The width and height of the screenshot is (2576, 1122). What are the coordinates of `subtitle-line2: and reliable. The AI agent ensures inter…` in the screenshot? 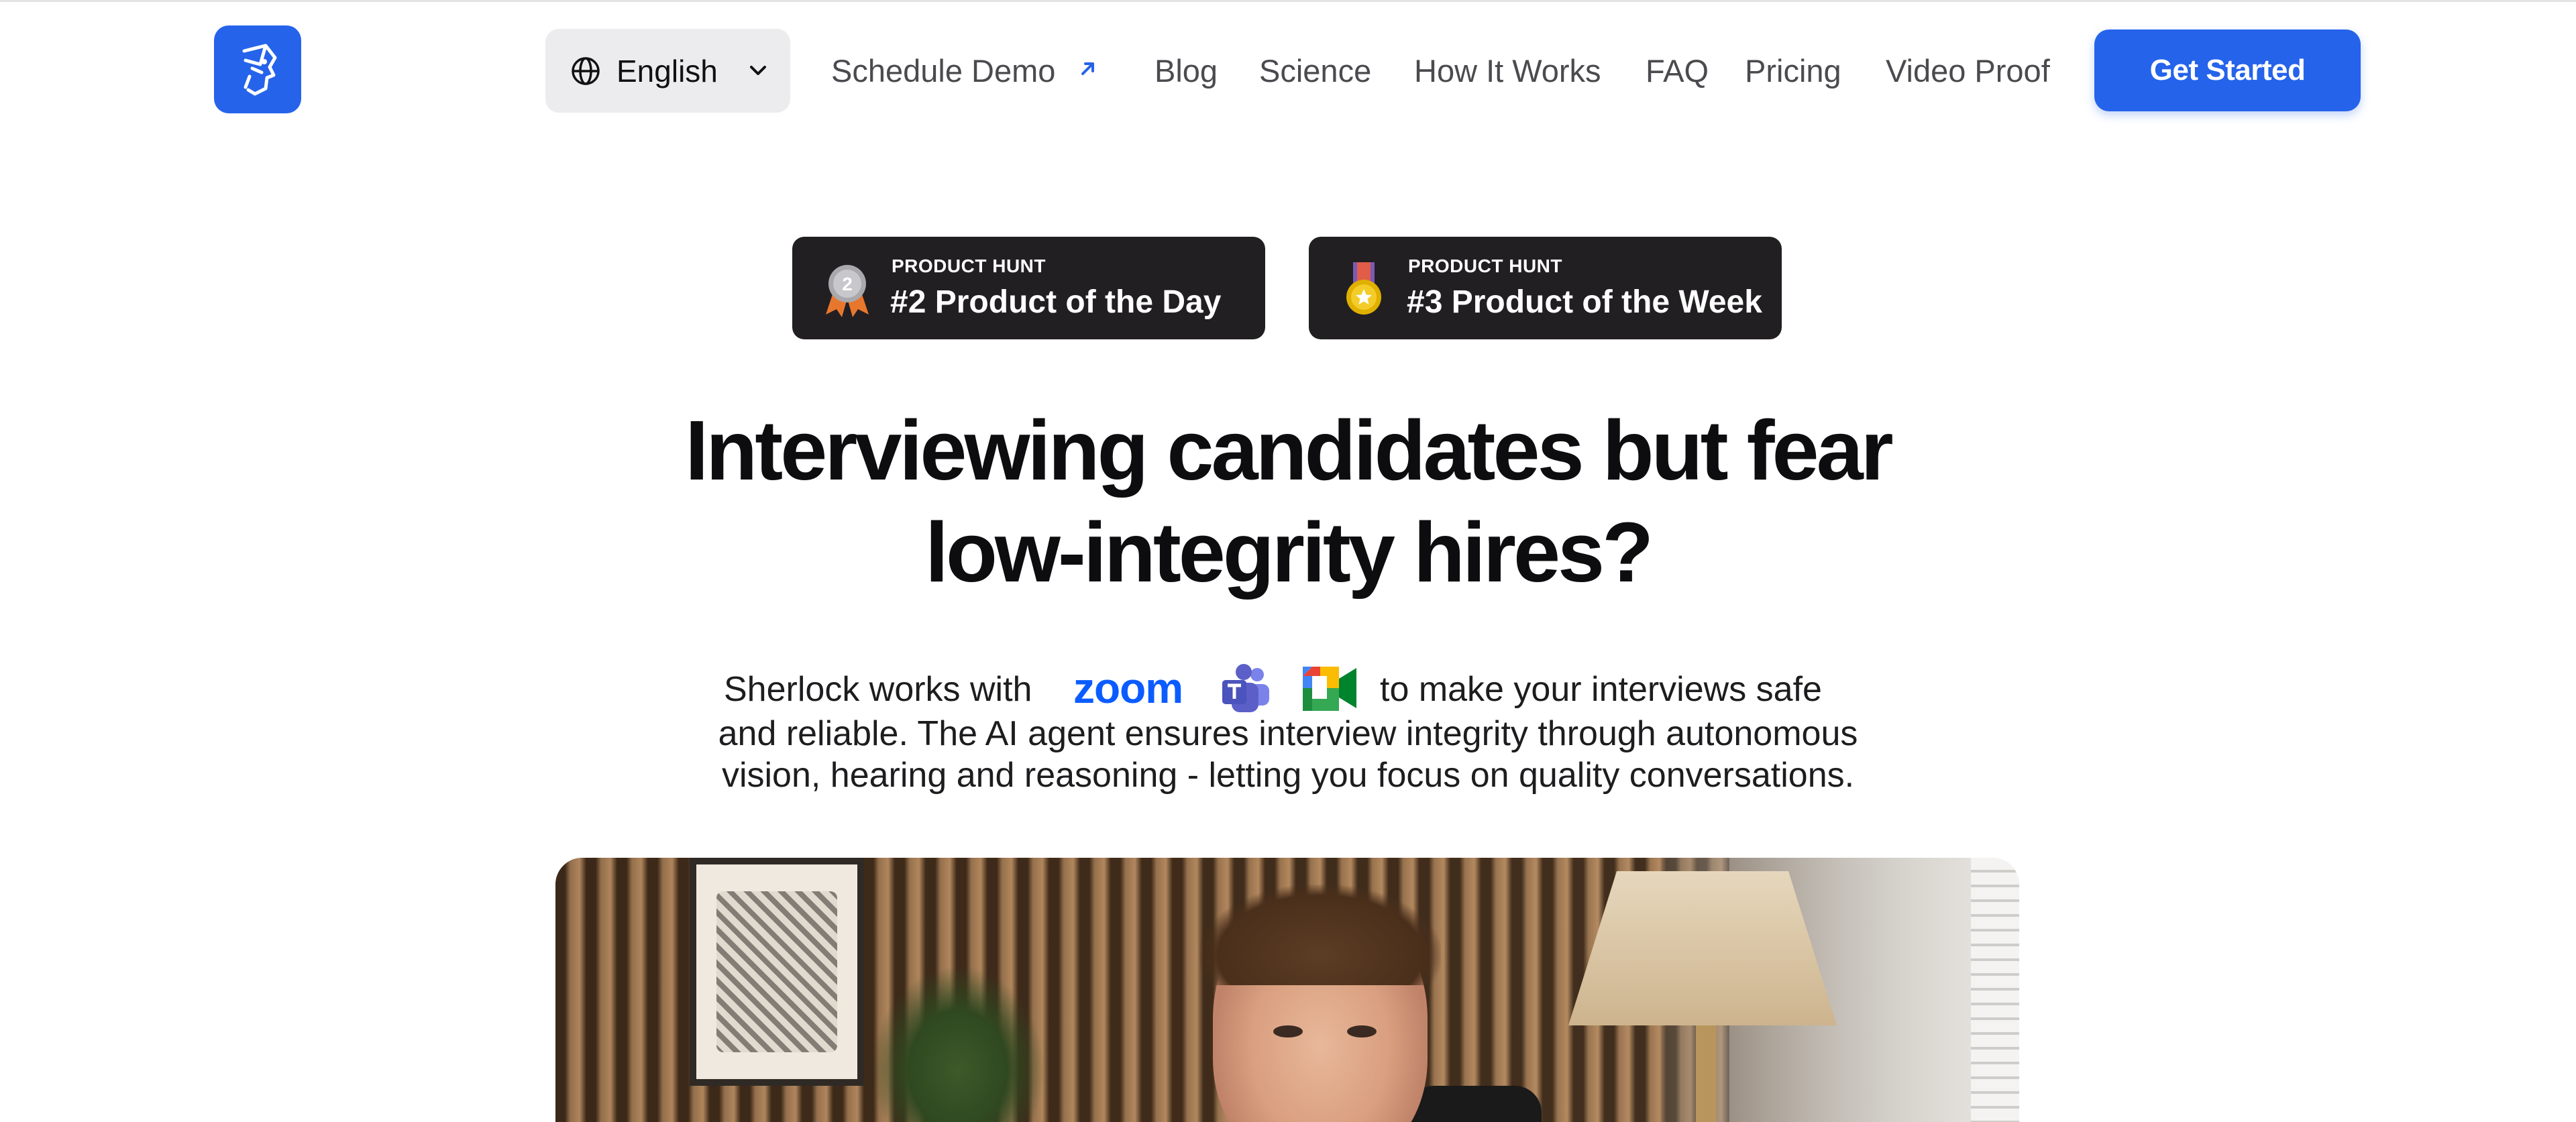 It's located at (1288, 733).